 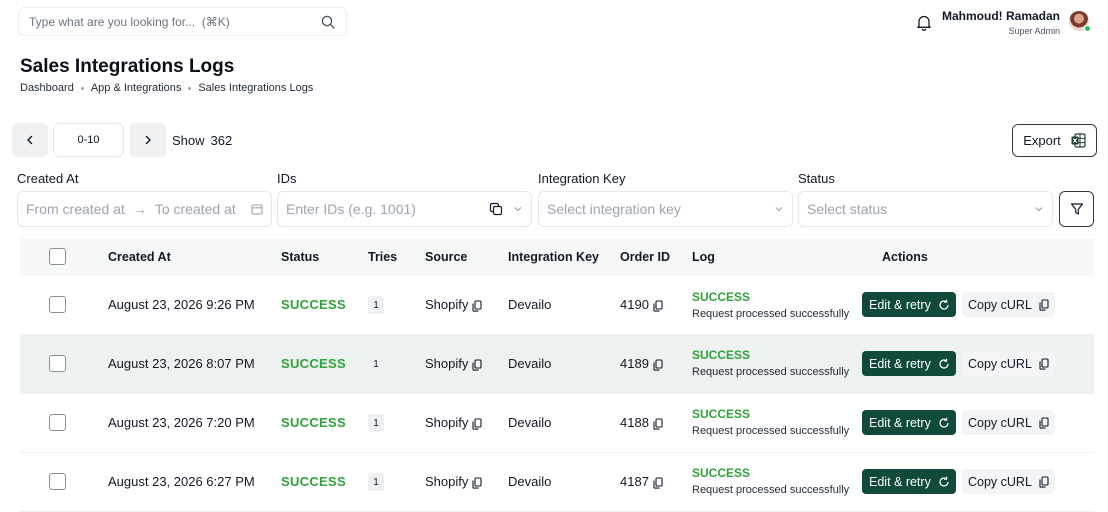 I want to click on global-search, so click(x=182, y=21).